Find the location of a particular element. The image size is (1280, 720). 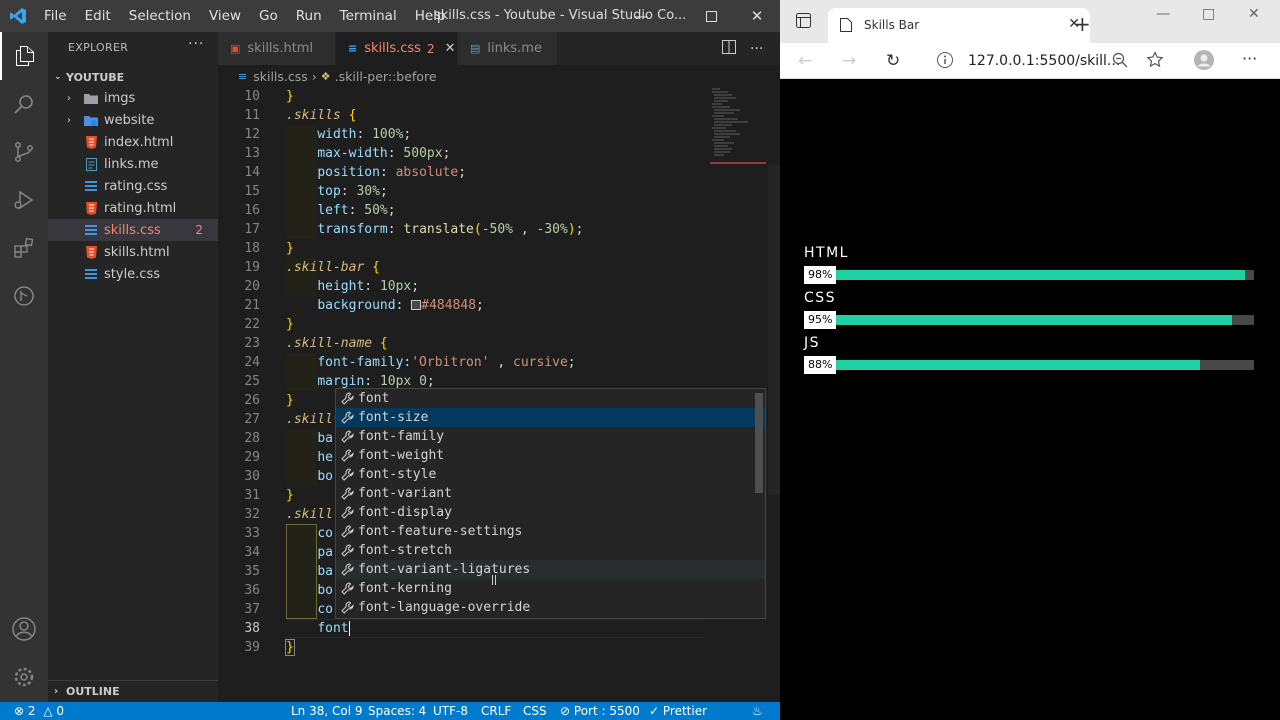

line-number: 27 is located at coordinates (252, 419).